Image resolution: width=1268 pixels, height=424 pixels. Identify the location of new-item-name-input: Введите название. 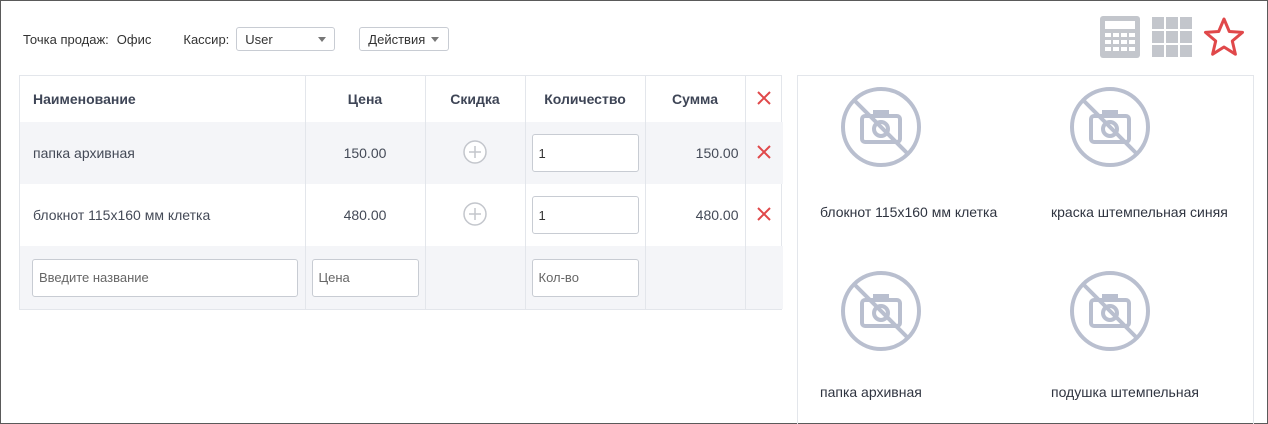
(165, 277).